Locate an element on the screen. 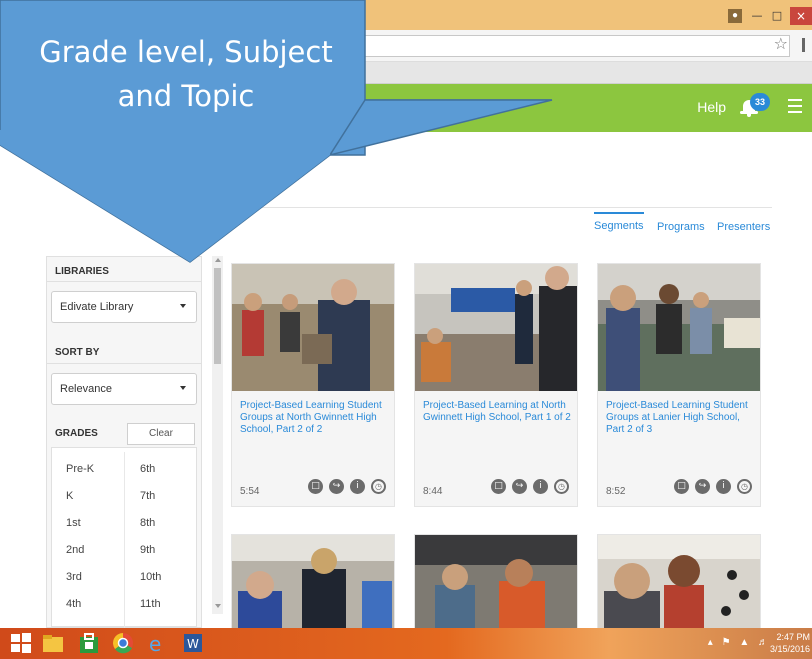 This screenshot has width=812, height=659. callout-line-1: Grade level, Subject is located at coordinates (186, 52).